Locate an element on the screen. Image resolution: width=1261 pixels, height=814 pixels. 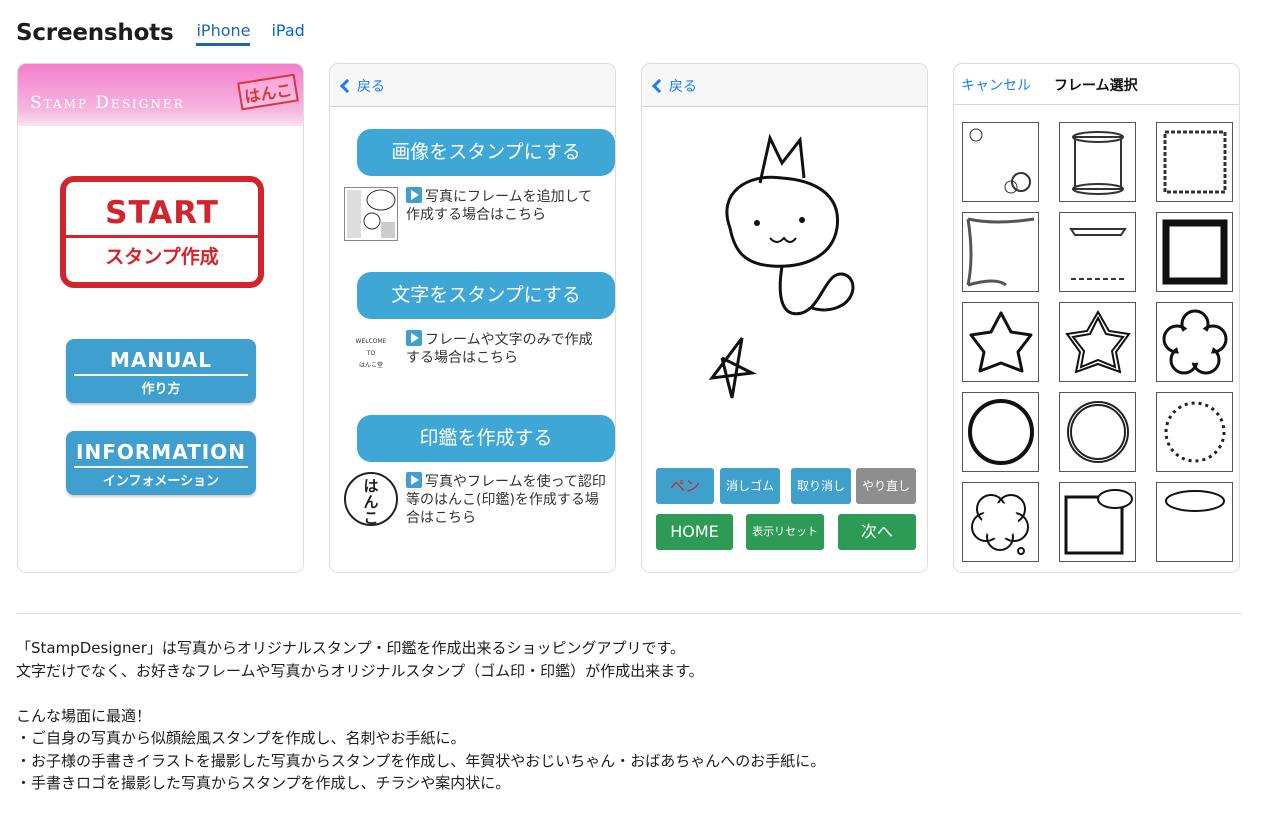
start-sublabel: スタンプ作成 is located at coordinates (162, 257).